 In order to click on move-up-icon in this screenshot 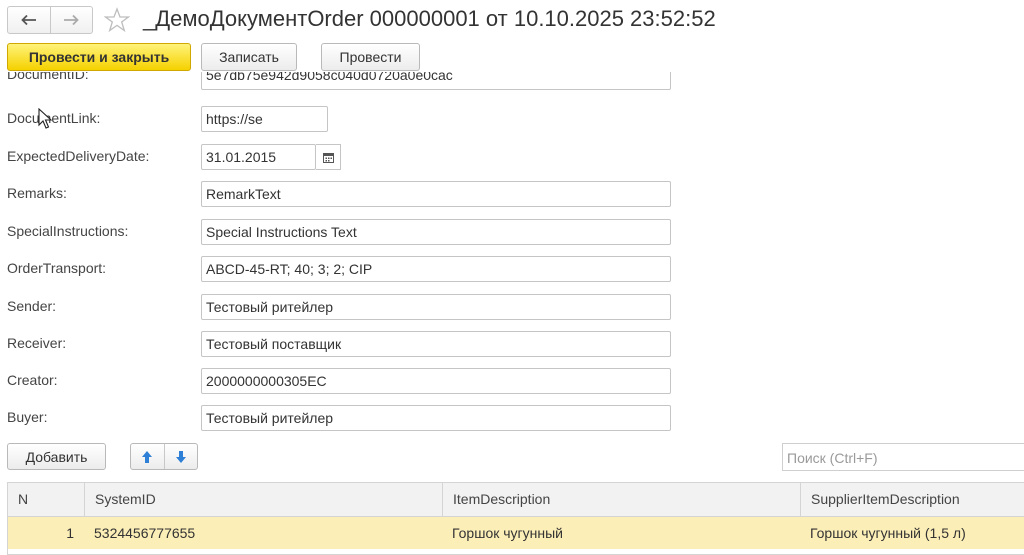, I will do `click(147, 456)`.